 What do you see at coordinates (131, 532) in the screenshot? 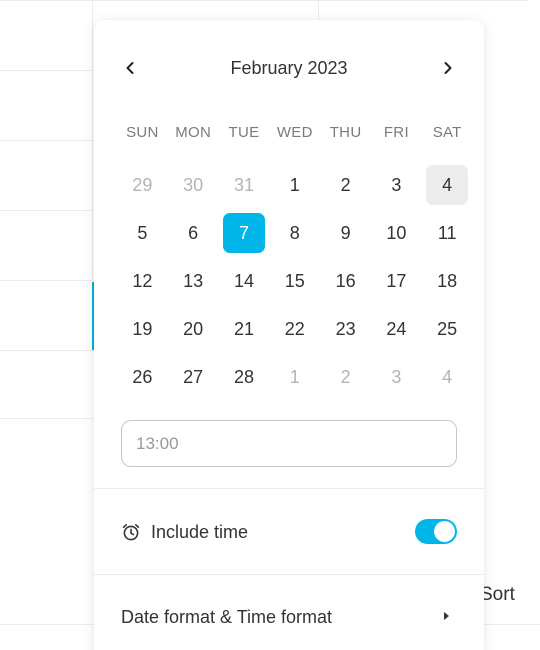
I see `alarm-clock-icon` at bounding box center [131, 532].